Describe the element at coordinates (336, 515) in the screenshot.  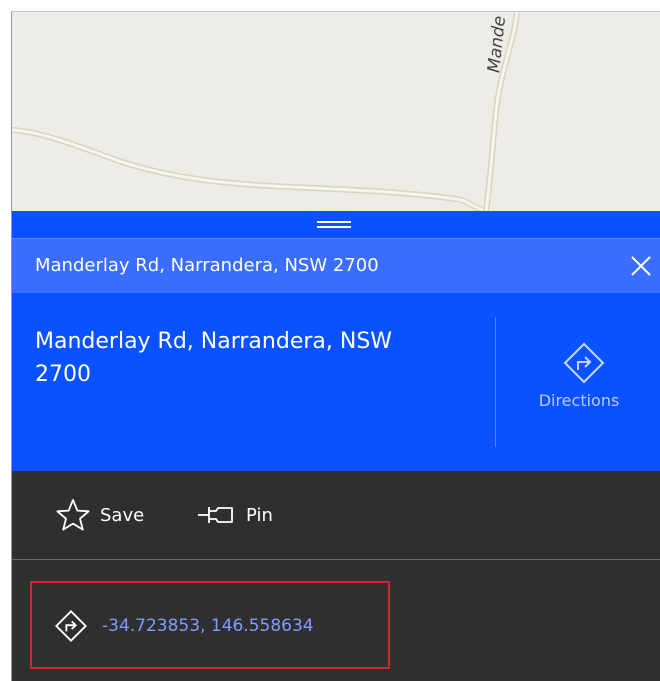
I see `action-bar: Save Pin` at that location.